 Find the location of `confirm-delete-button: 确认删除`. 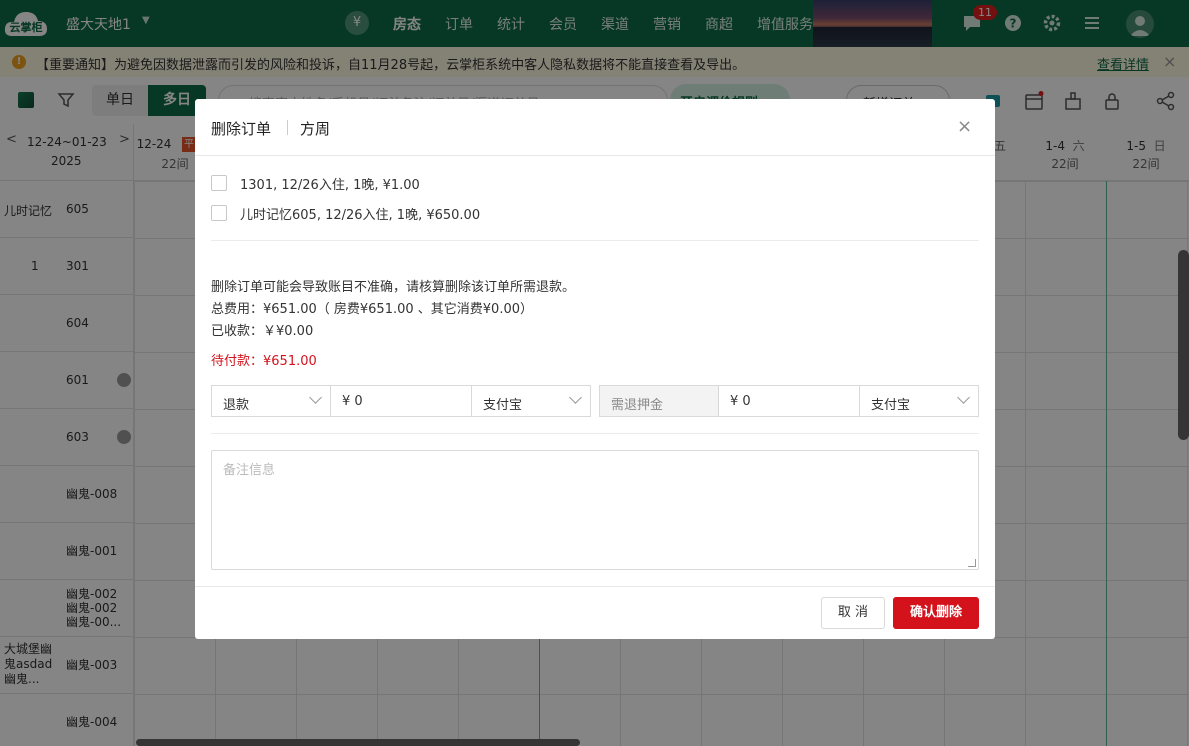

confirm-delete-button: 确认删除 is located at coordinates (936, 613).